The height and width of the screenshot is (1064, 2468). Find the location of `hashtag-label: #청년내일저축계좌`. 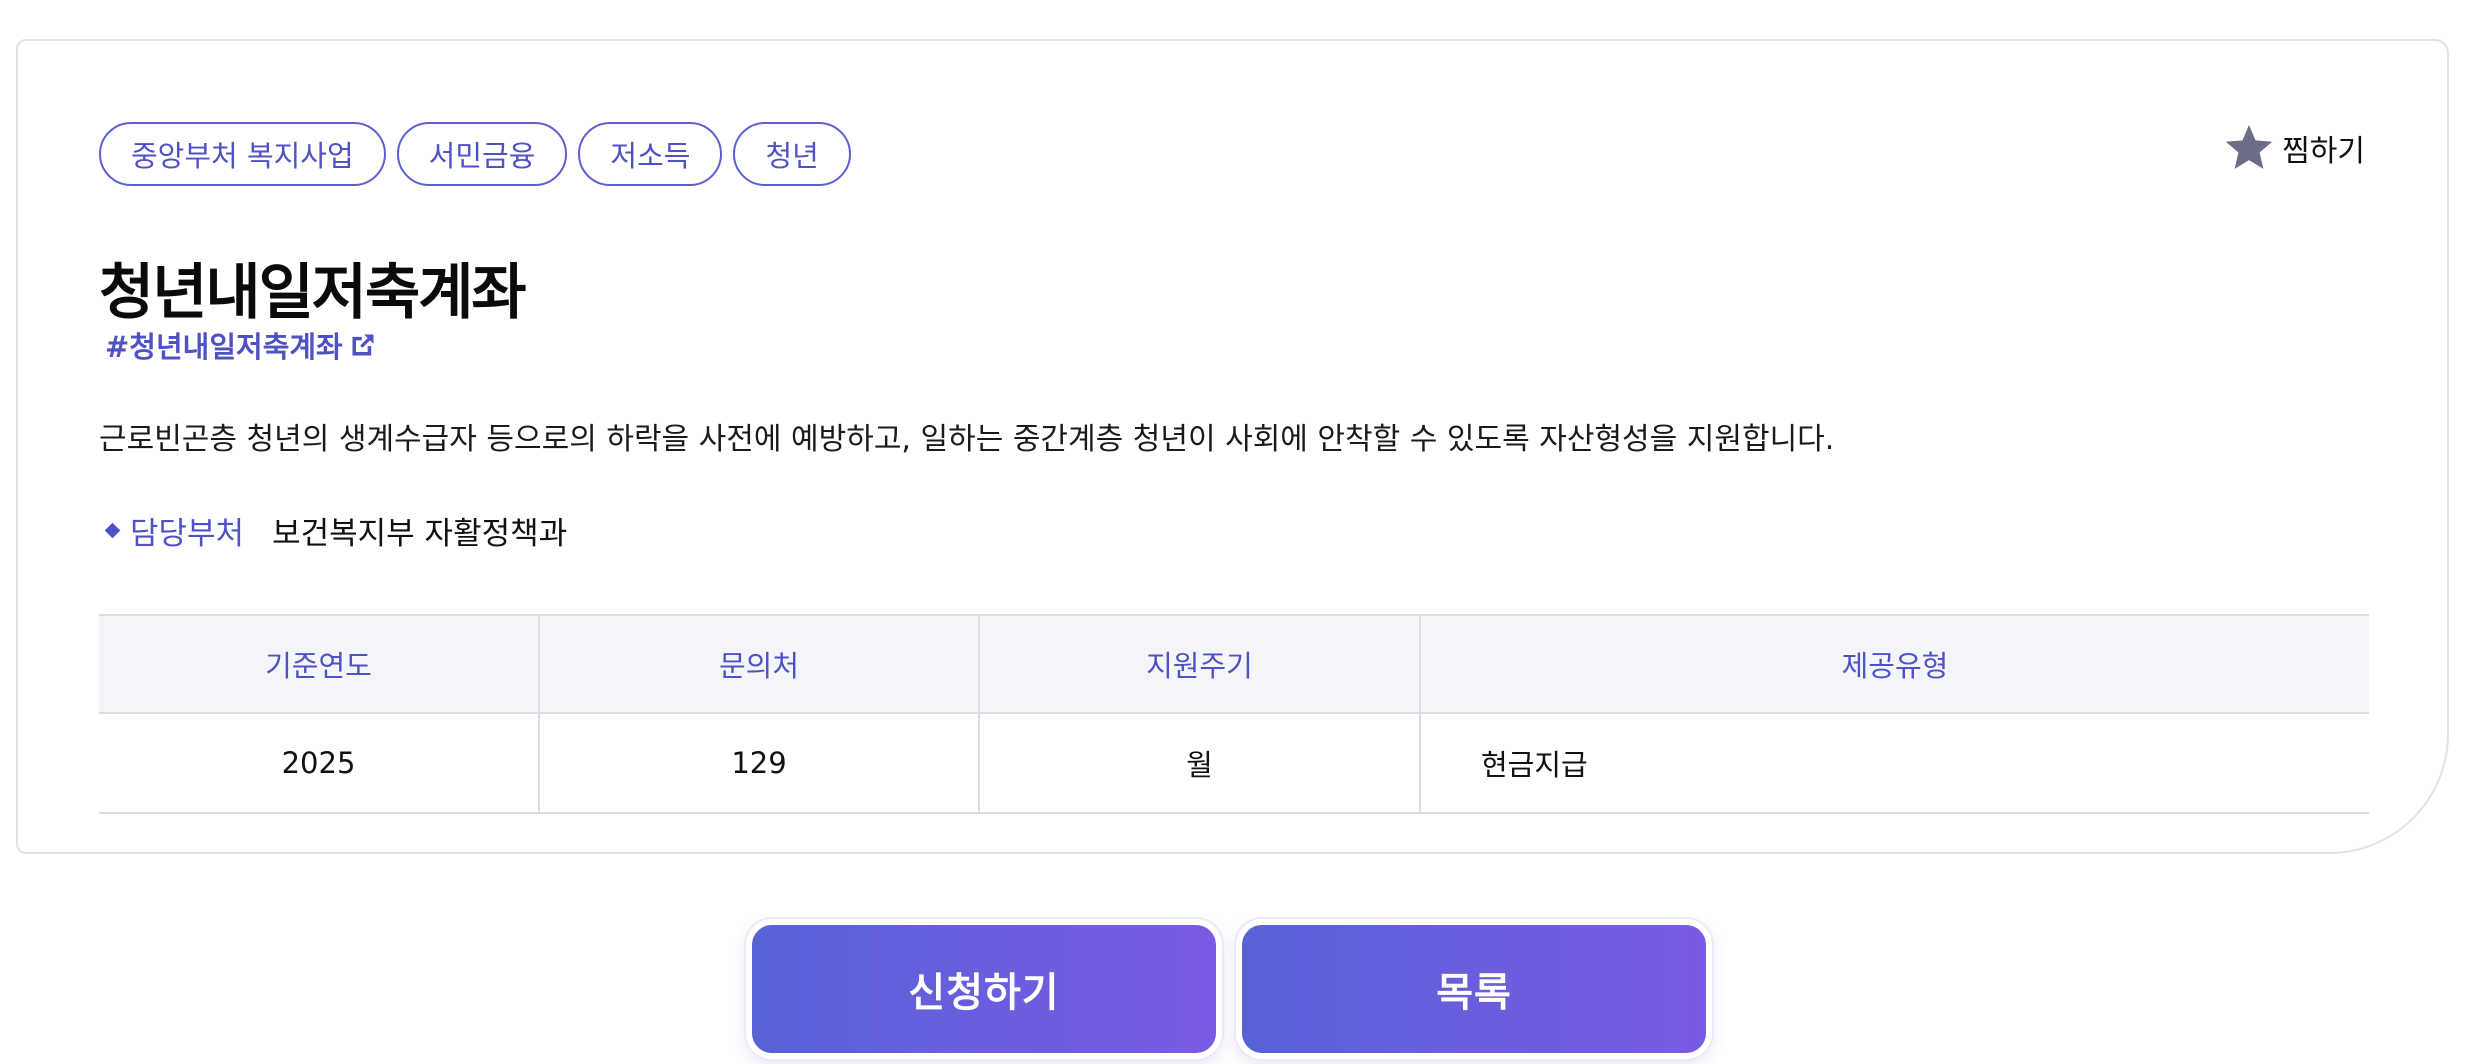

hashtag-label: #청년내일저축계좌 is located at coordinates (224, 347).